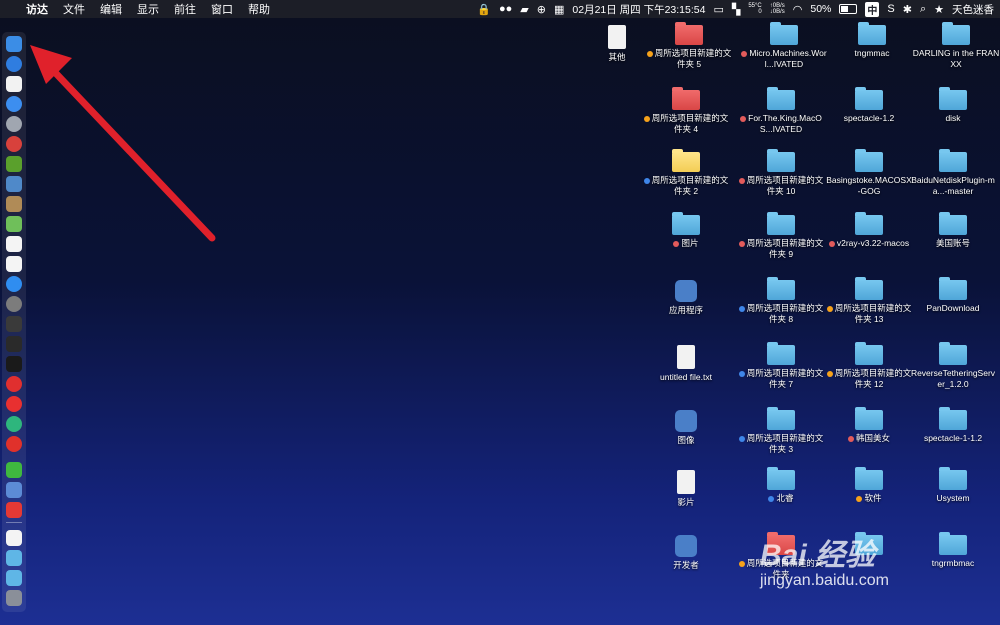 Image resolution: width=1000 pixels, height=625 pixels. Describe the element at coordinates (559, 9) in the screenshot. I see `calendar-icon: ▦` at that location.